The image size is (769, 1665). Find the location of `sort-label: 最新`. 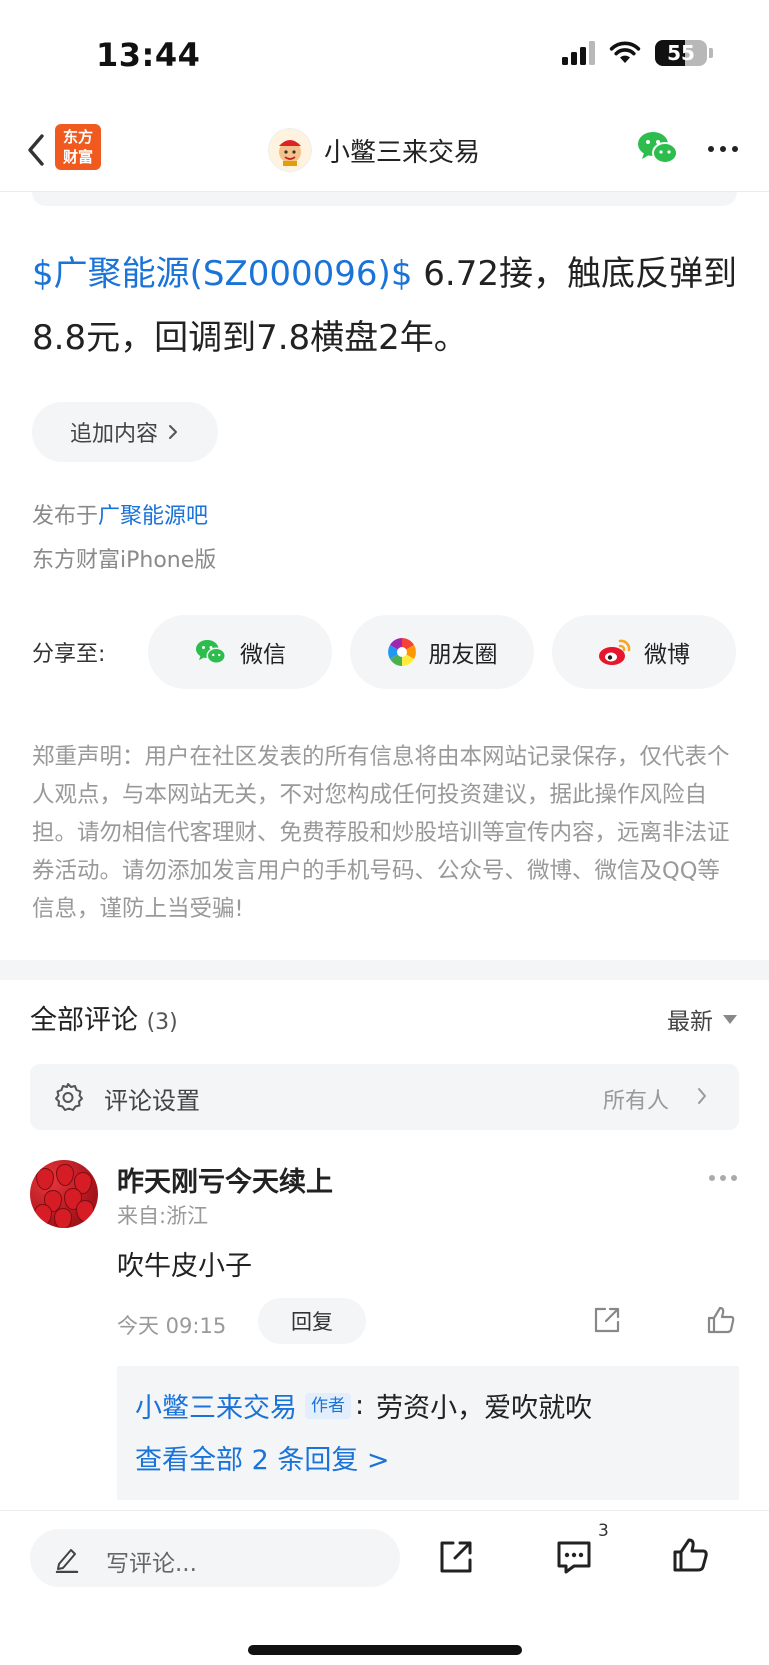

sort-label: 最新 is located at coordinates (690, 1022).